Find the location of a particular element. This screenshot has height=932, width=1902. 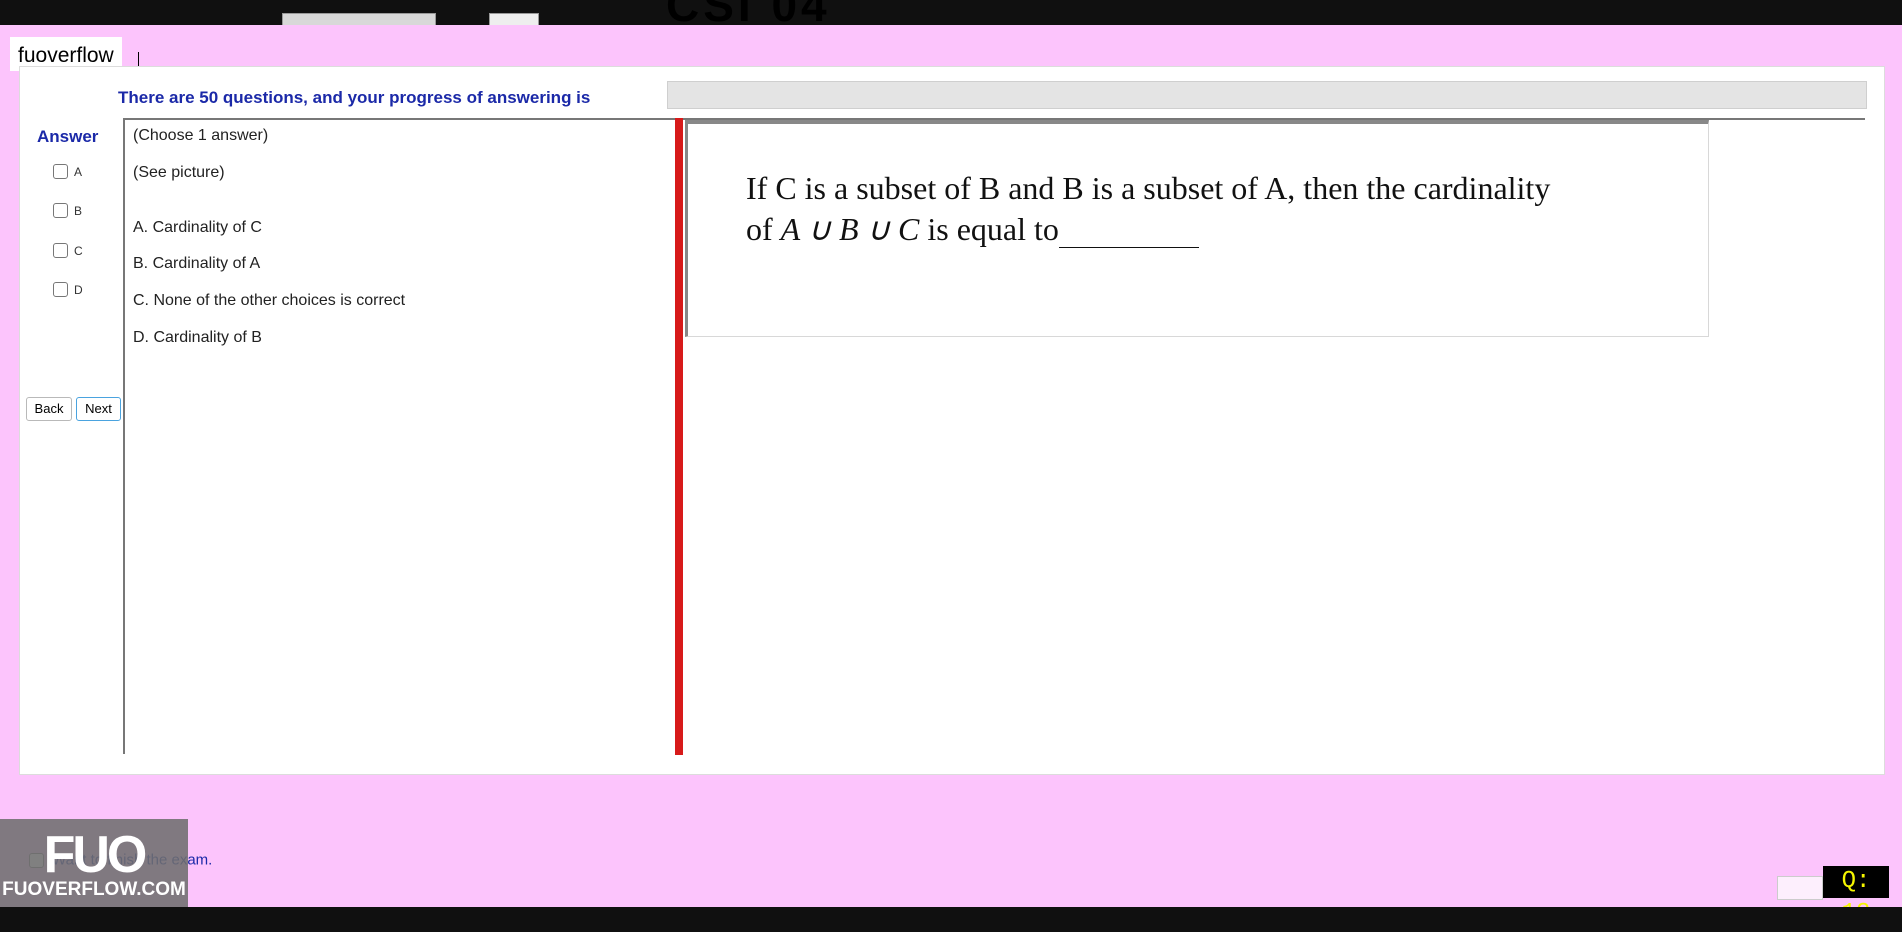

question-see-picture: (See picture) is located at coordinates (179, 172).